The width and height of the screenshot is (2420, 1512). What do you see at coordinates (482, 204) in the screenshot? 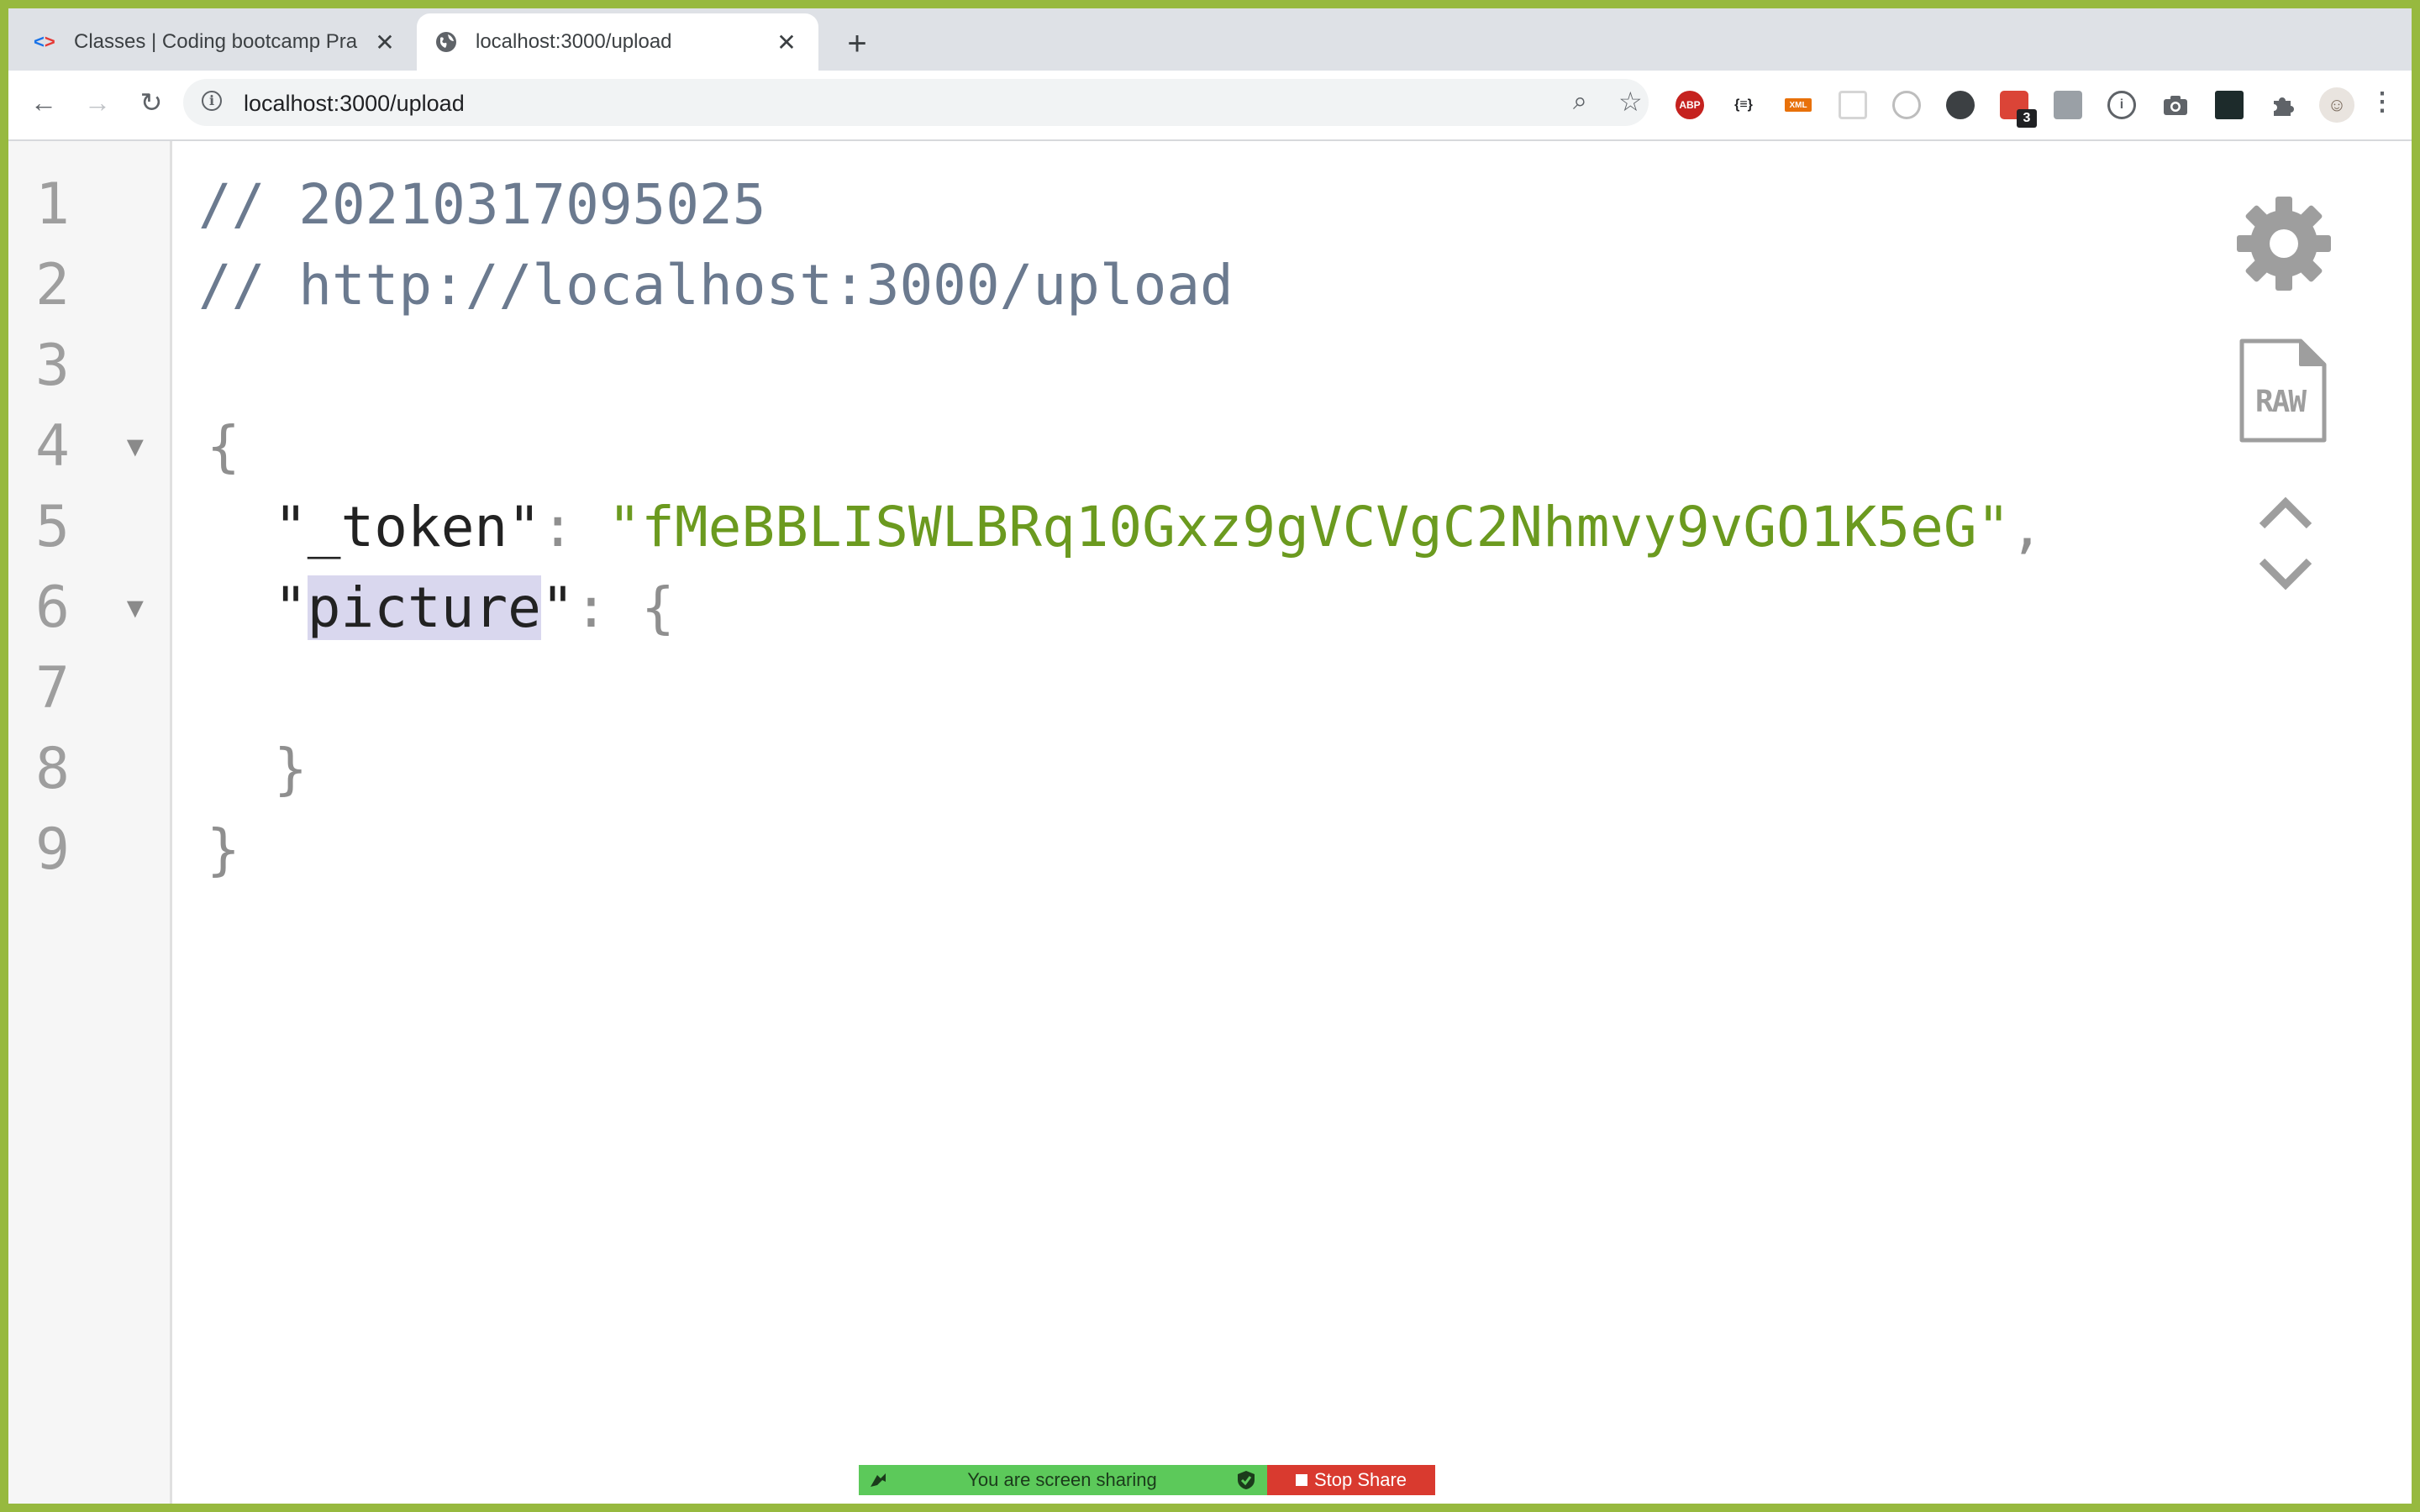
I see `comment-timestamp: // 20210317095025` at bounding box center [482, 204].